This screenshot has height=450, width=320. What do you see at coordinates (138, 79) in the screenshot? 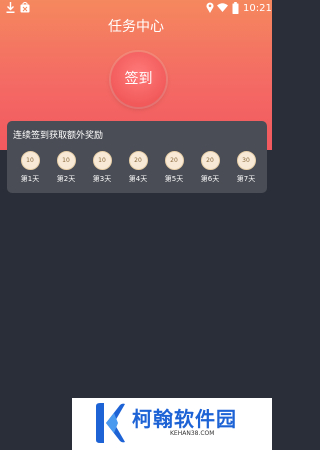
I see `checkin-button: 签到` at bounding box center [138, 79].